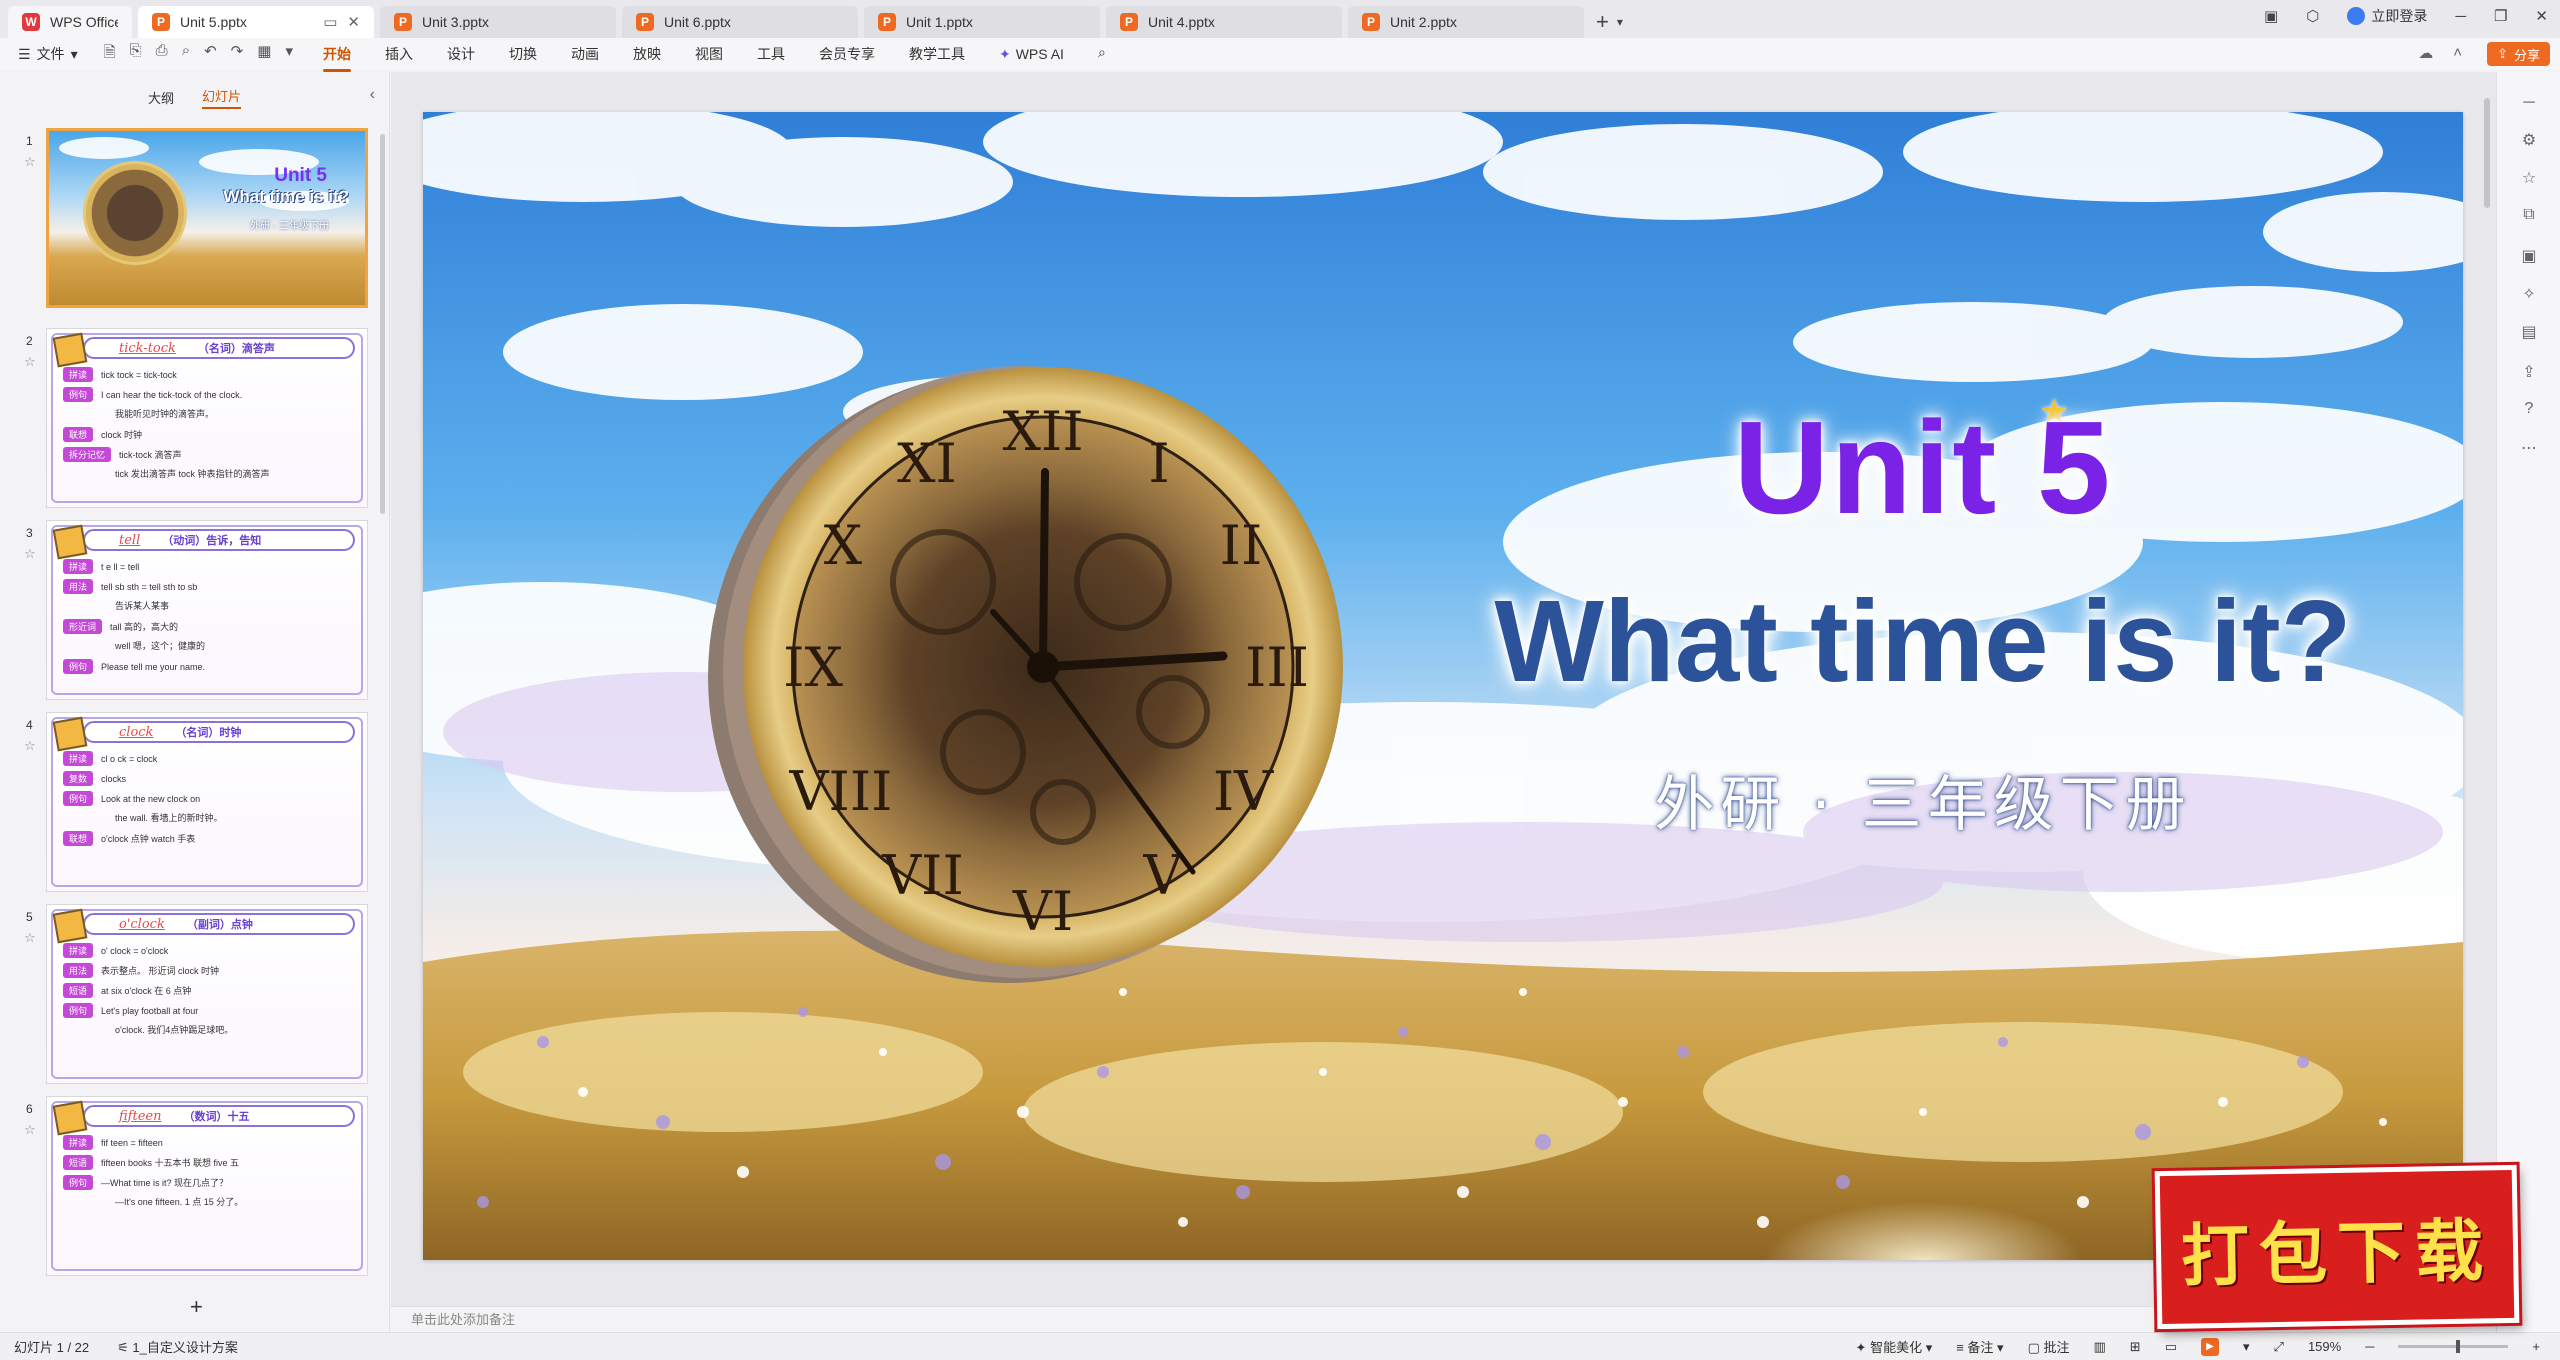 The width and height of the screenshot is (2560, 1360). What do you see at coordinates (1923, 799) in the screenshot?
I see `slide-subtitle: 外研 · 三年级下册` at bounding box center [1923, 799].